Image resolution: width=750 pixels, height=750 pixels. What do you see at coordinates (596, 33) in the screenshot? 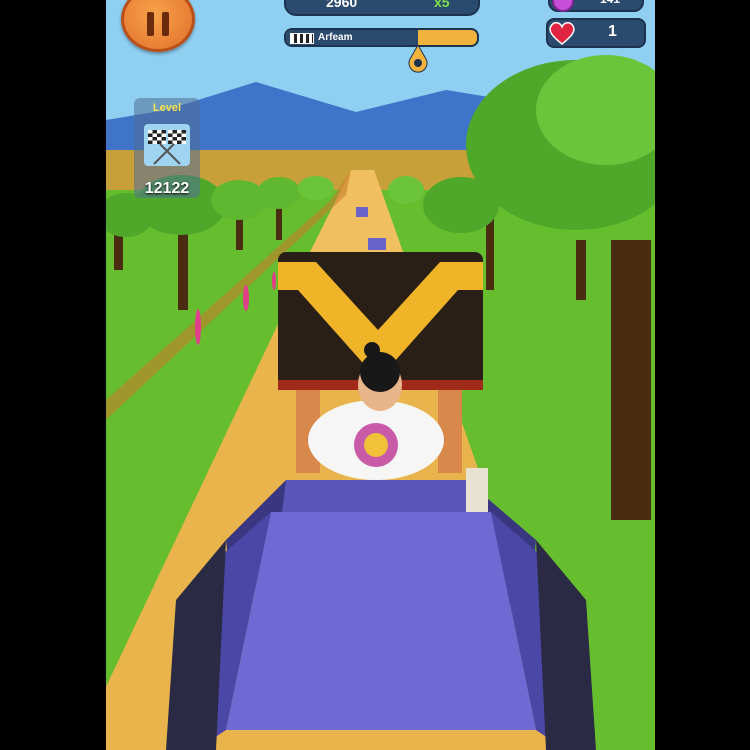
I see `lives-counter: 1` at bounding box center [596, 33].